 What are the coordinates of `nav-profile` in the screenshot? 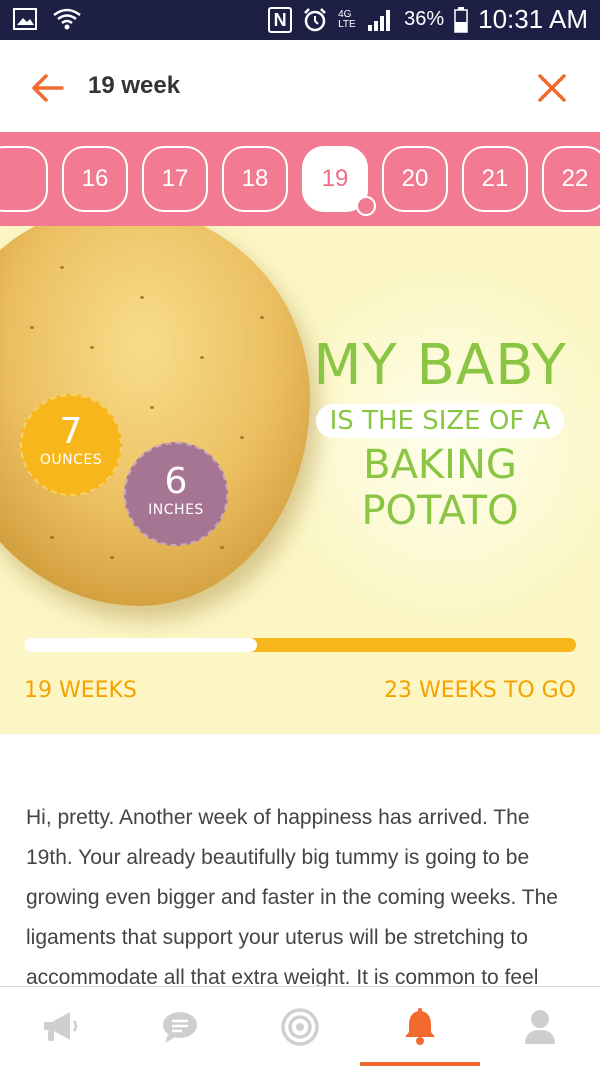 It's located at (540, 1026).